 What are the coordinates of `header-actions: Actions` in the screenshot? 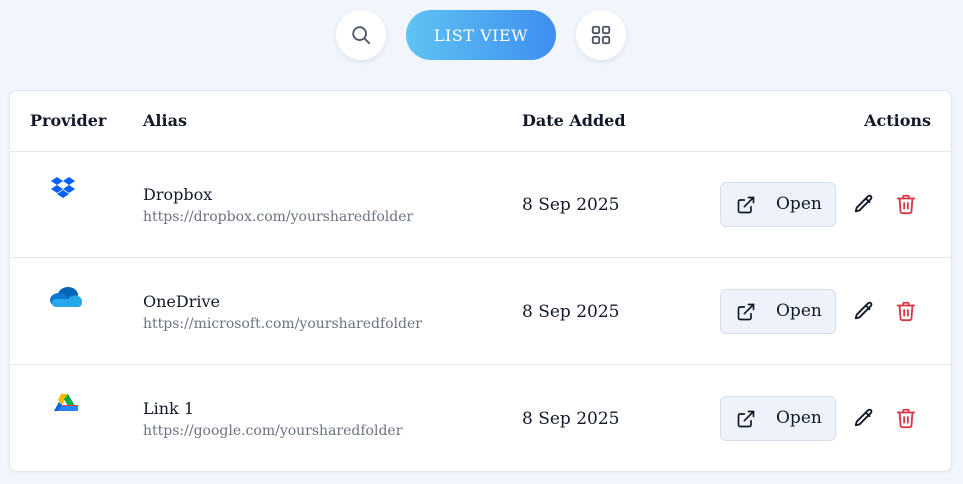 It's located at (897, 120).